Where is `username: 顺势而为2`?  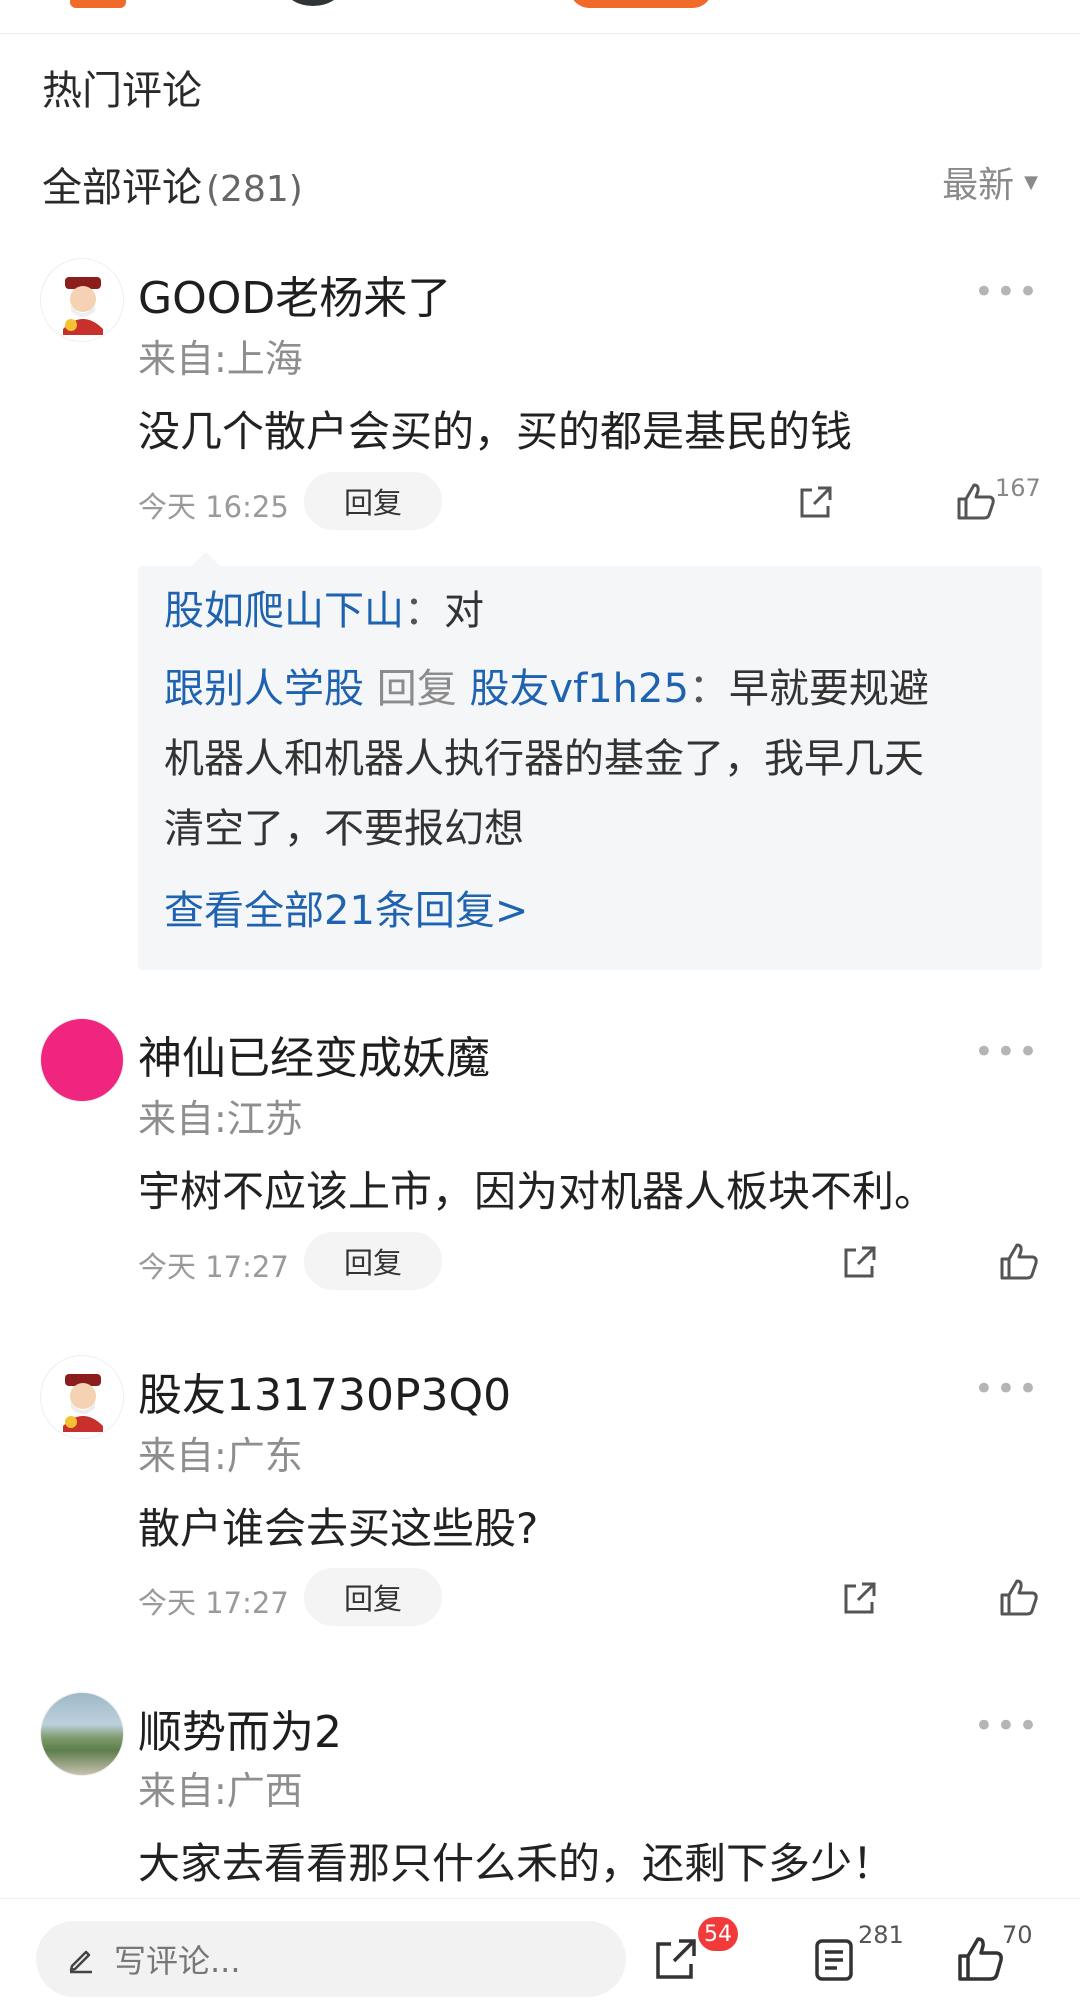
username: 顺势而为2 is located at coordinates (240, 1728).